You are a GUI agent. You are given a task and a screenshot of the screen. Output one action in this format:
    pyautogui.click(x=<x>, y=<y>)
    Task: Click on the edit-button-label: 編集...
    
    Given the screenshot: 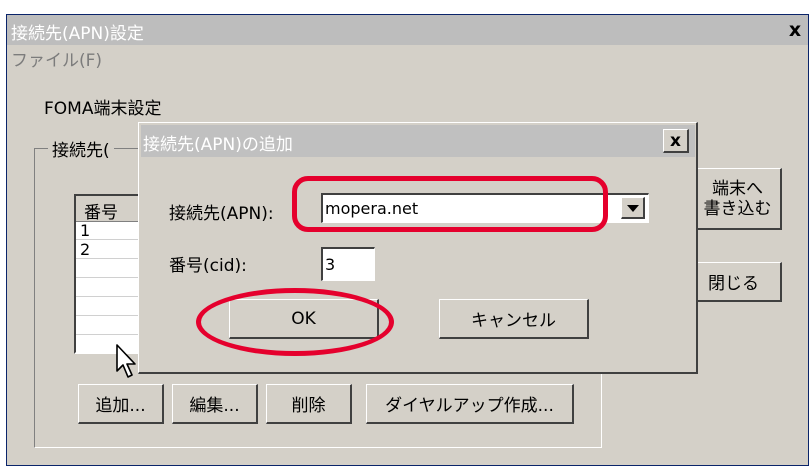 What is the action you would take?
    pyautogui.click(x=214, y=406)
    